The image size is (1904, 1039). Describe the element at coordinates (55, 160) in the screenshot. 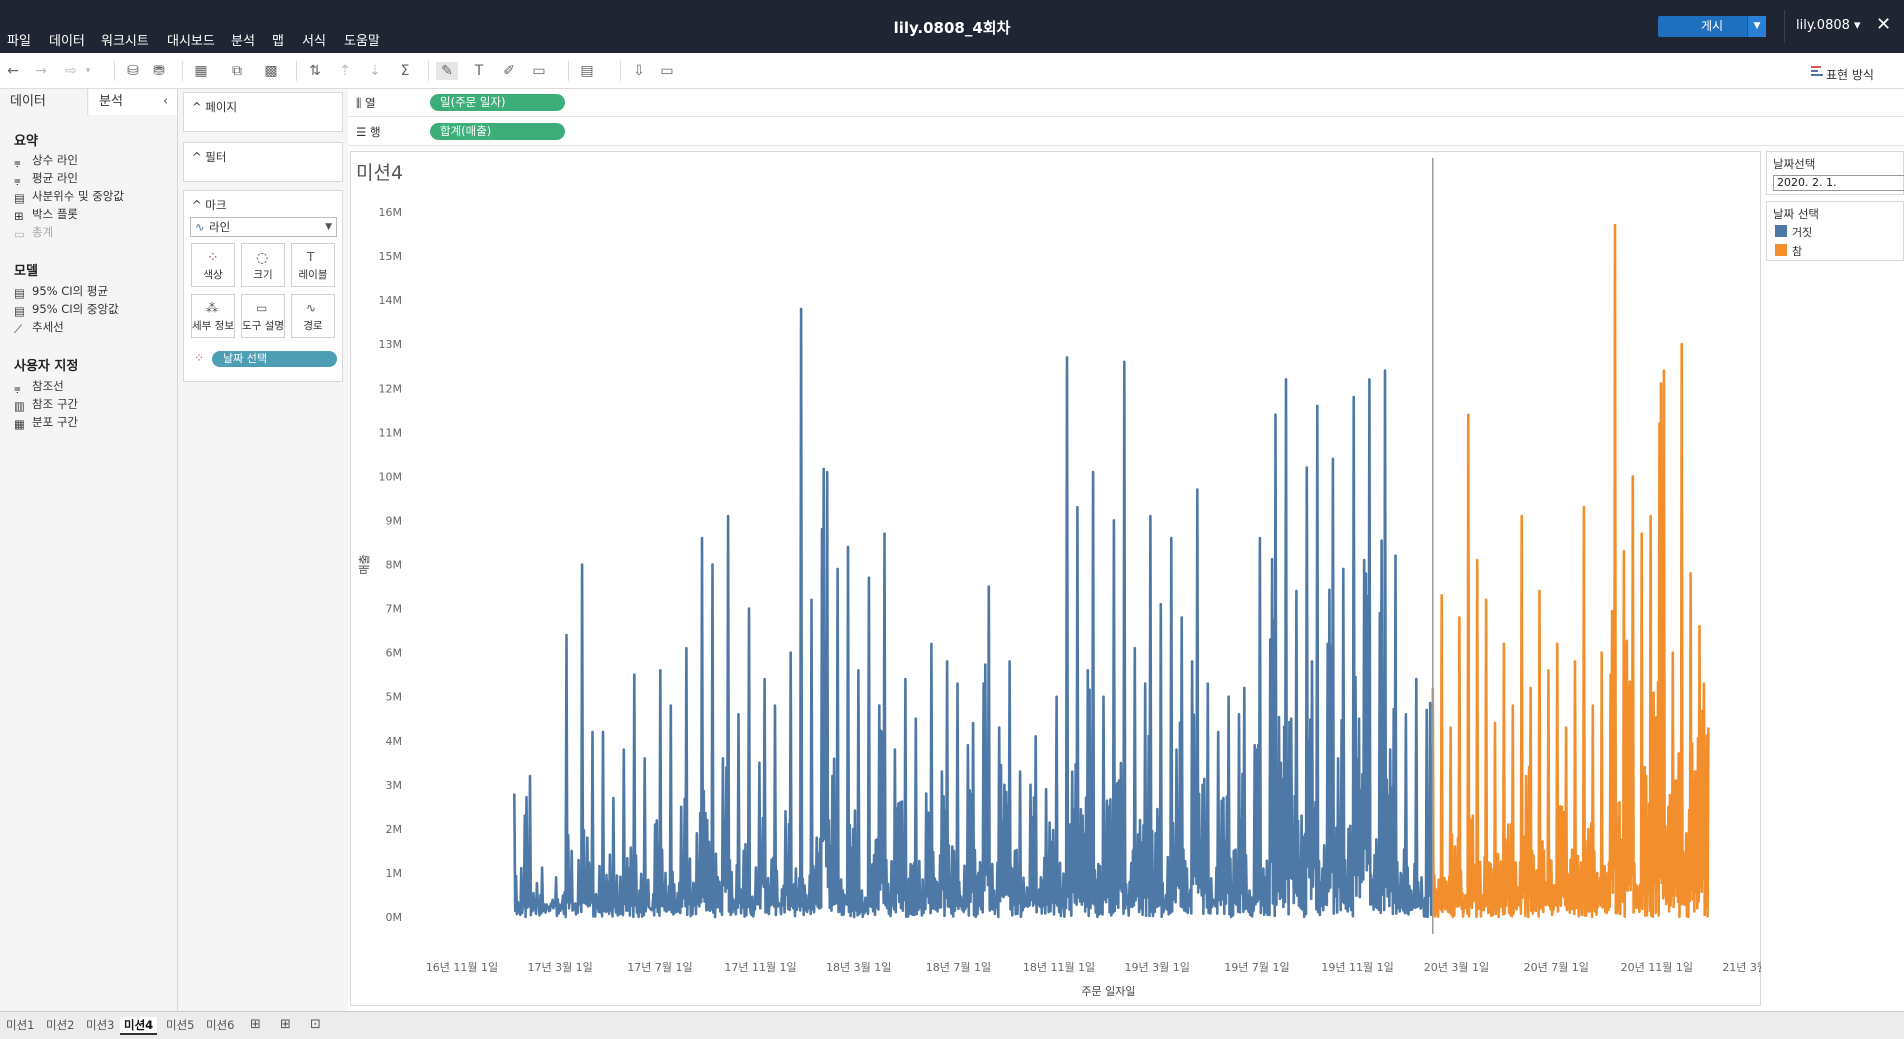

I see `item-label: 상수 라인` at that location.